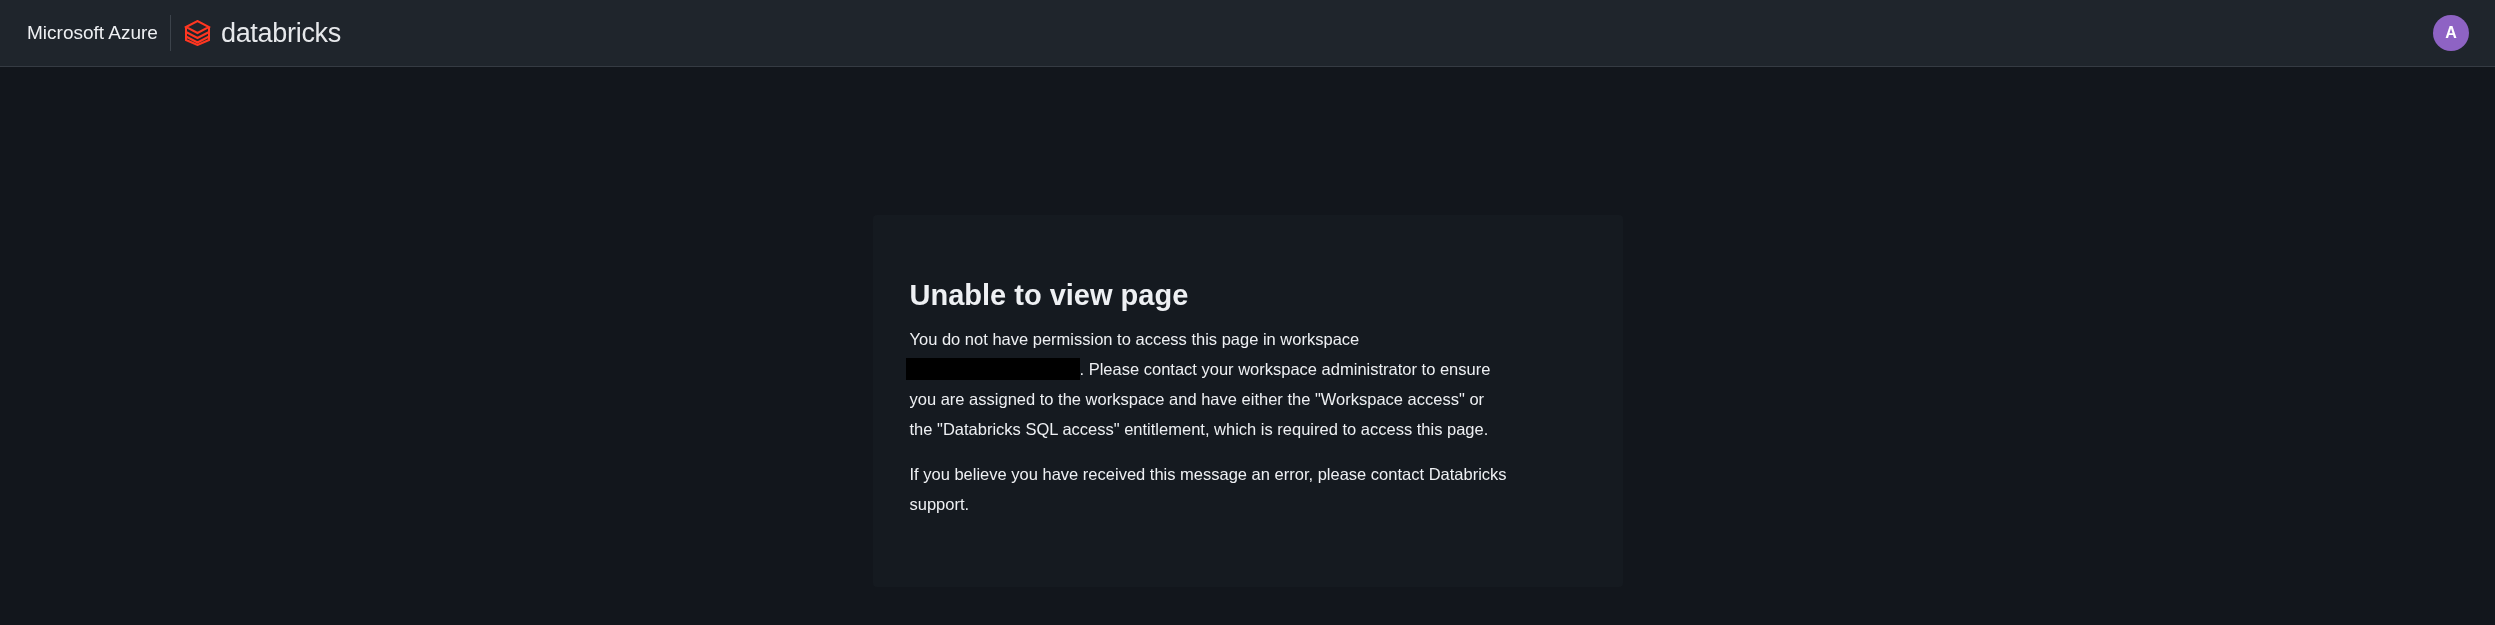  What do you see at coordinates (92, 33) in the screenshot?
I see `brand-name: Microsoft Azure` at bounding box center [92, 33].